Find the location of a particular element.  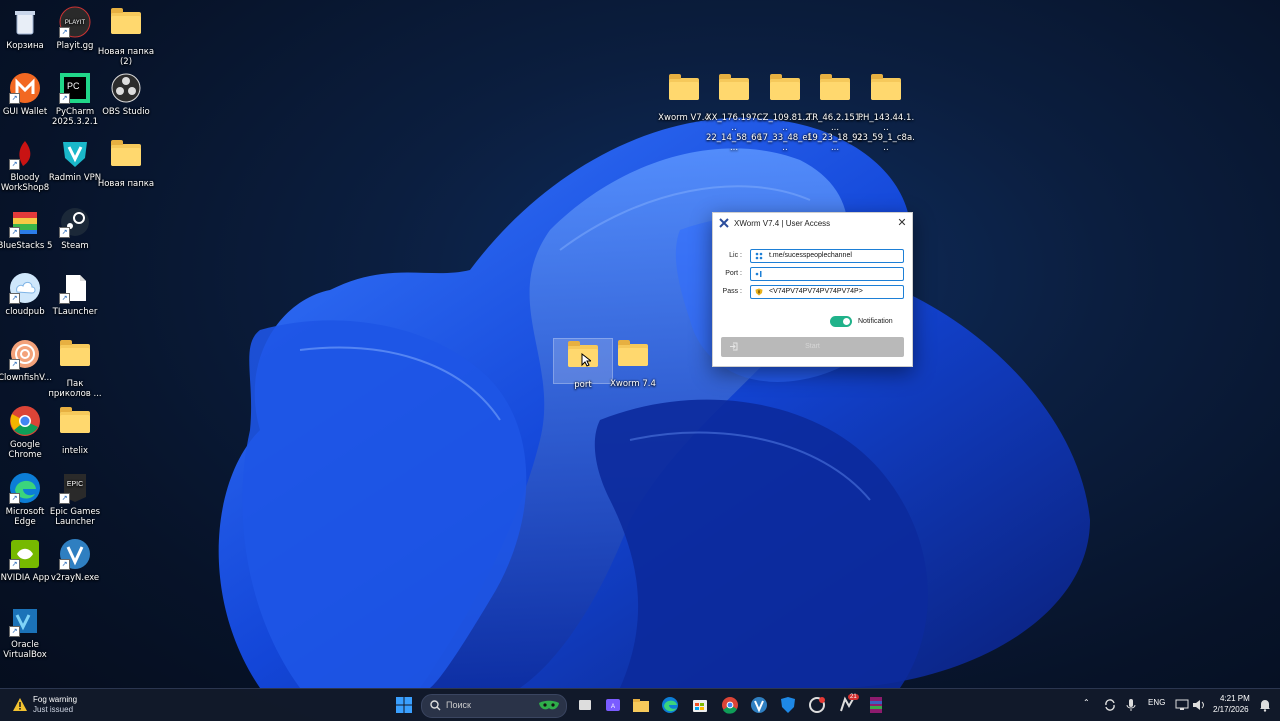

lic-field: t.me/sucesspeoplechannel is located at coordinates (827, 256).